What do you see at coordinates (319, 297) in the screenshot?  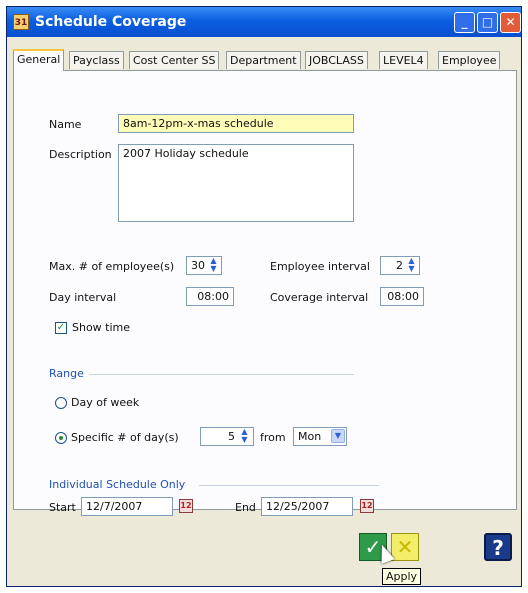 I see `coverage-interval-label: Coverage interval` at bounding box center [319, 297].